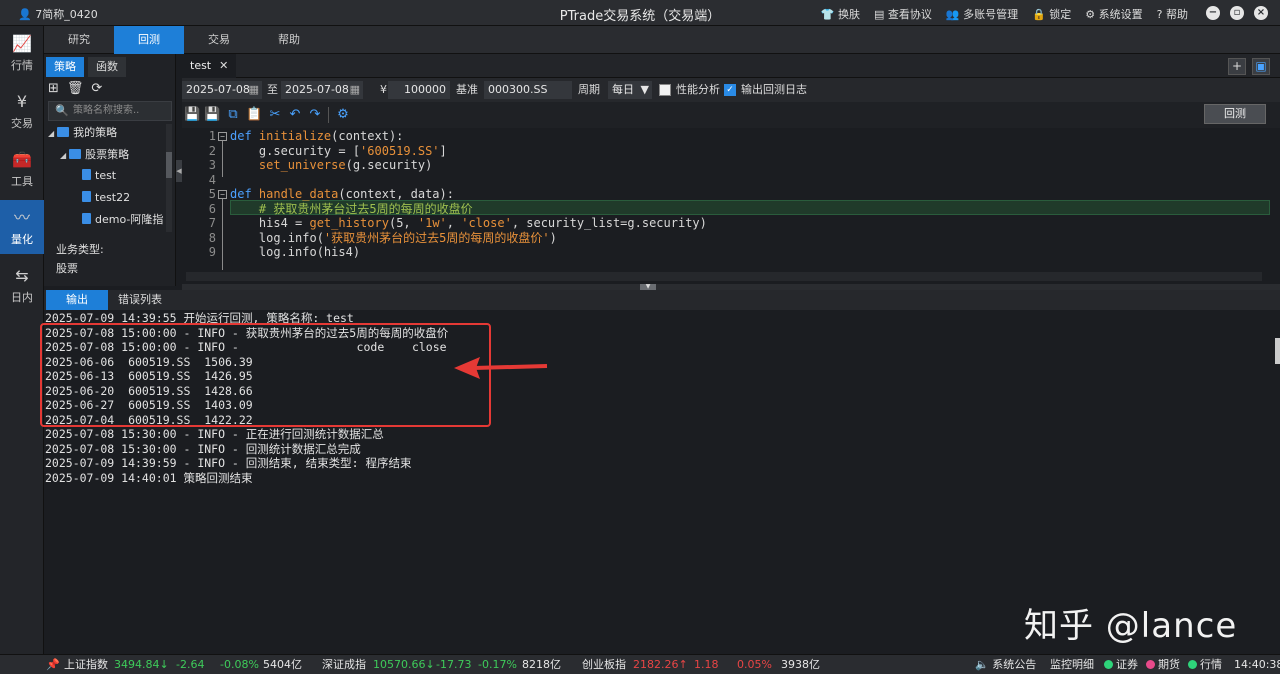 The height and width of the screenshot is (674, 1280). I want to click on code-line: 4, so click(727, 180).